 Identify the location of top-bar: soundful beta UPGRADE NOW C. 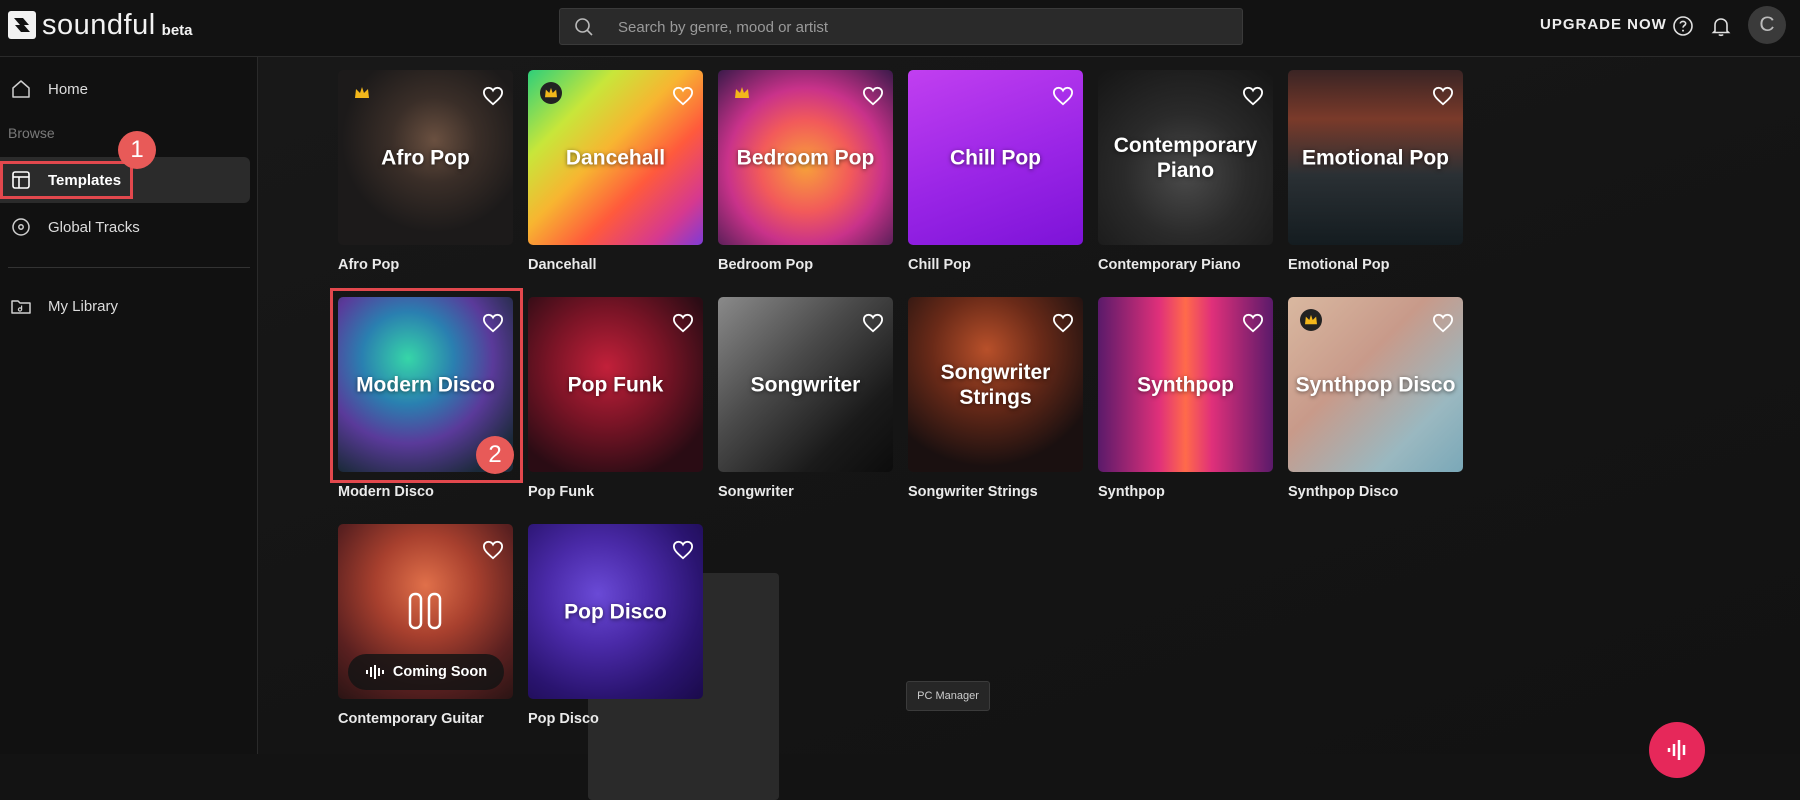
(900, 28).